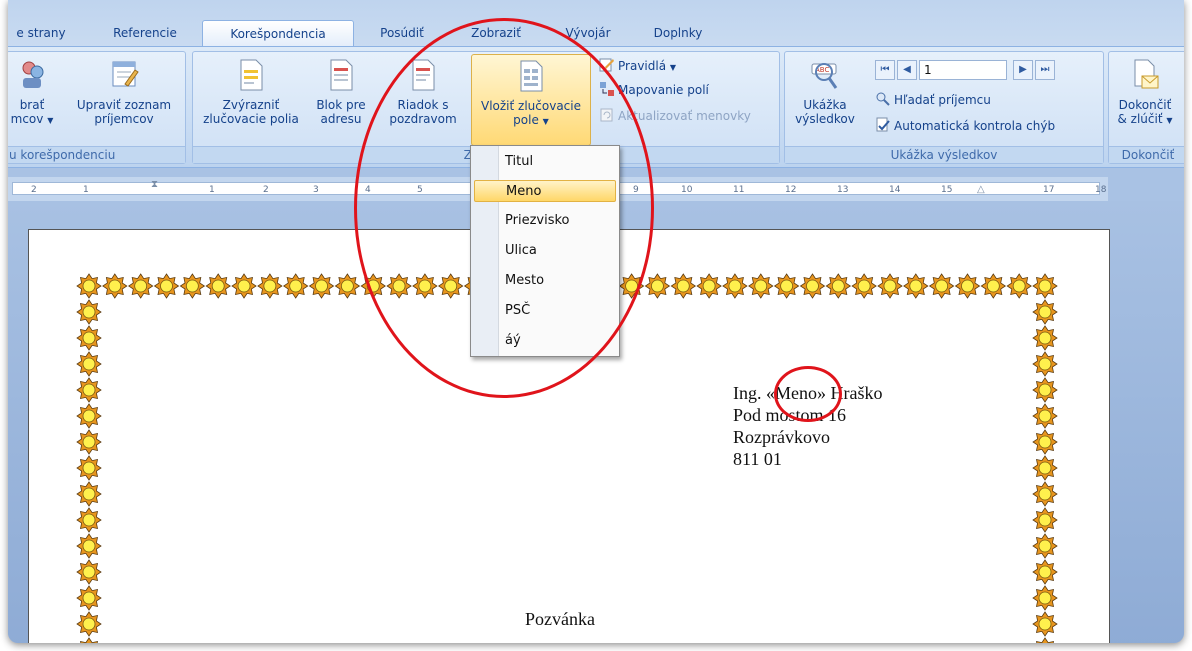 Image resolution: width=1192 pixels, height=651 pixels. Describe the element at coordinates (678, 33) in the screenshot. I see `tab-addins: Doplnky` at that location.